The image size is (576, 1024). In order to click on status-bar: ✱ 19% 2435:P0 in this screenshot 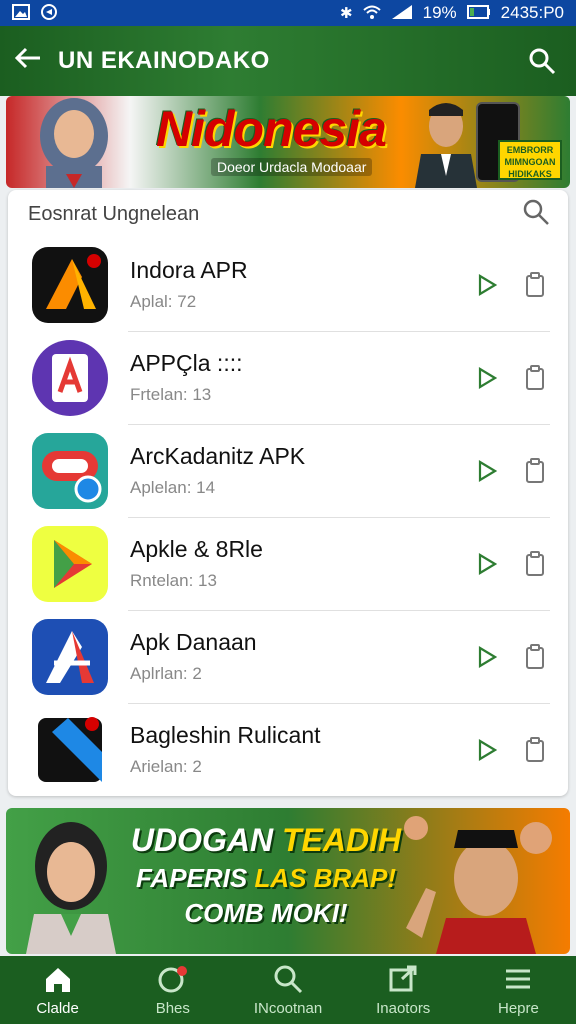, I will do `click(288, 13)`.